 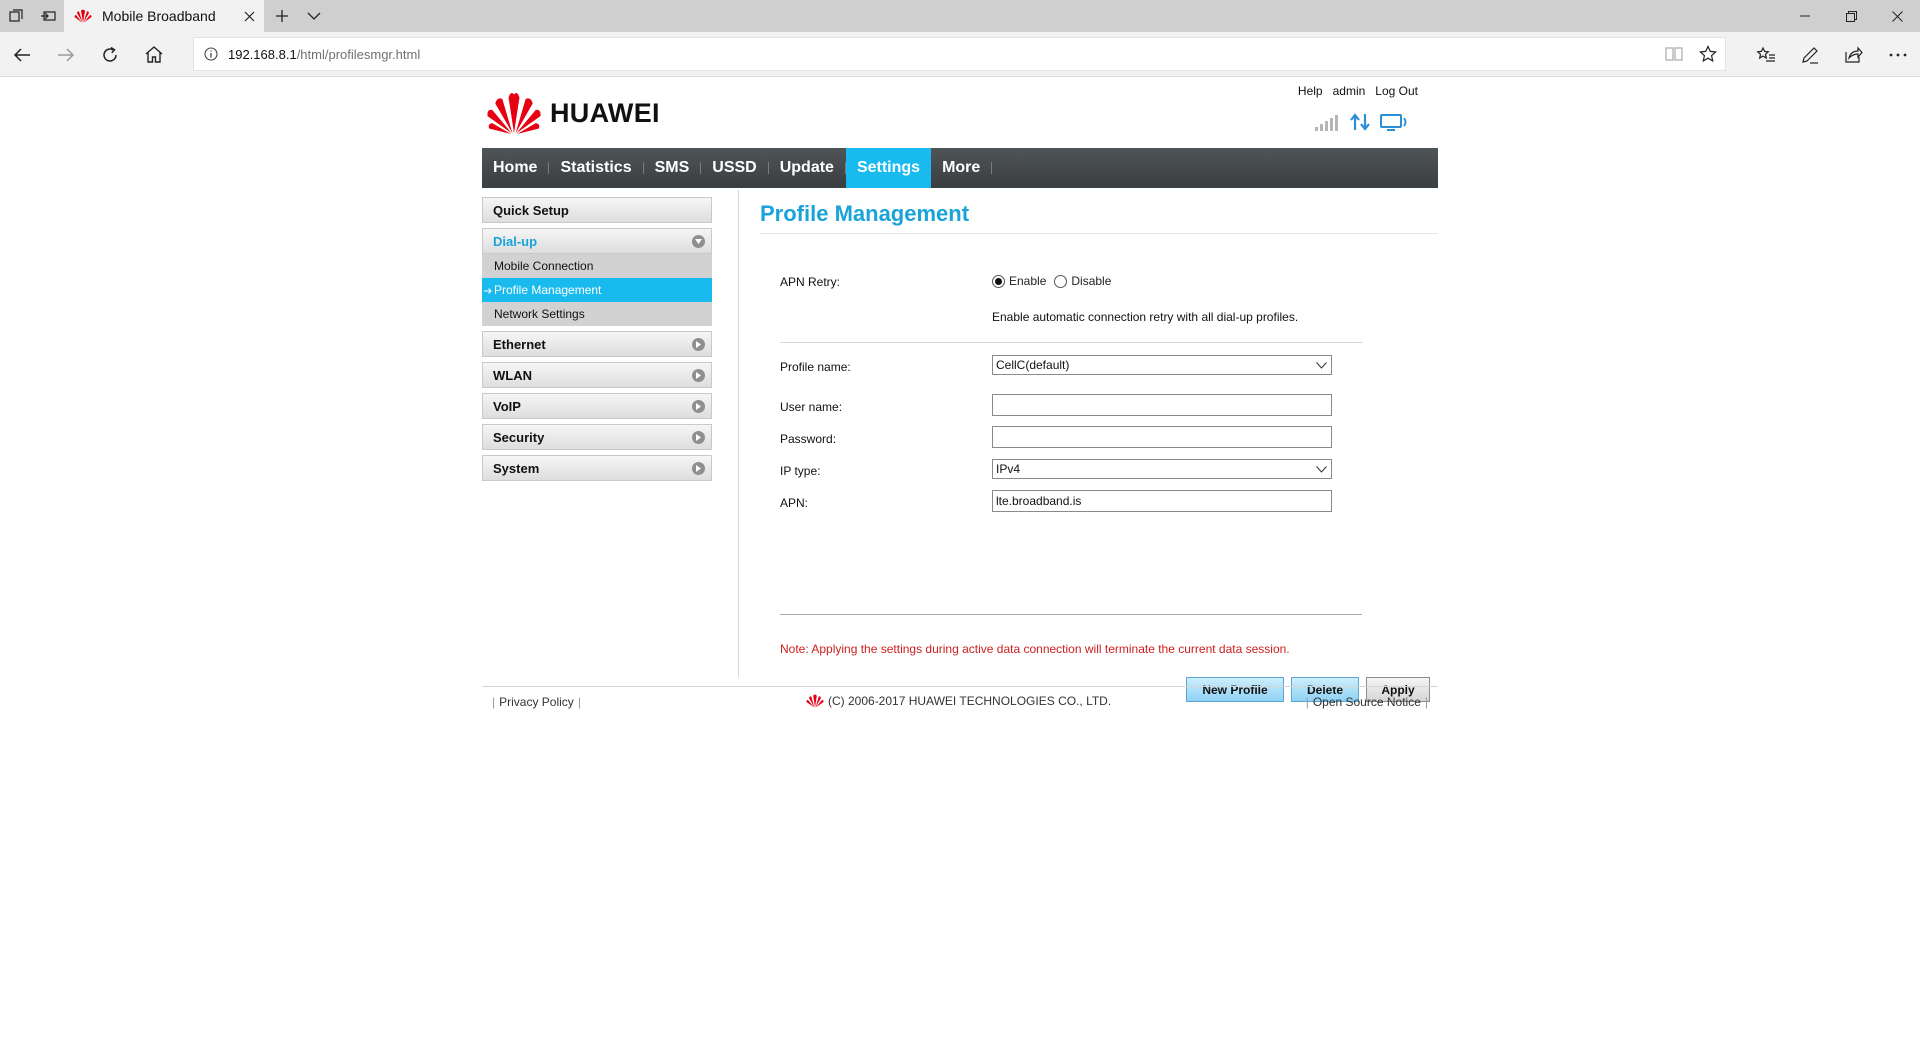 What do you see at coordinates (672, 168) in the screenshot?
I see `menu-sms: SMS` at bounding box center [672, 168].